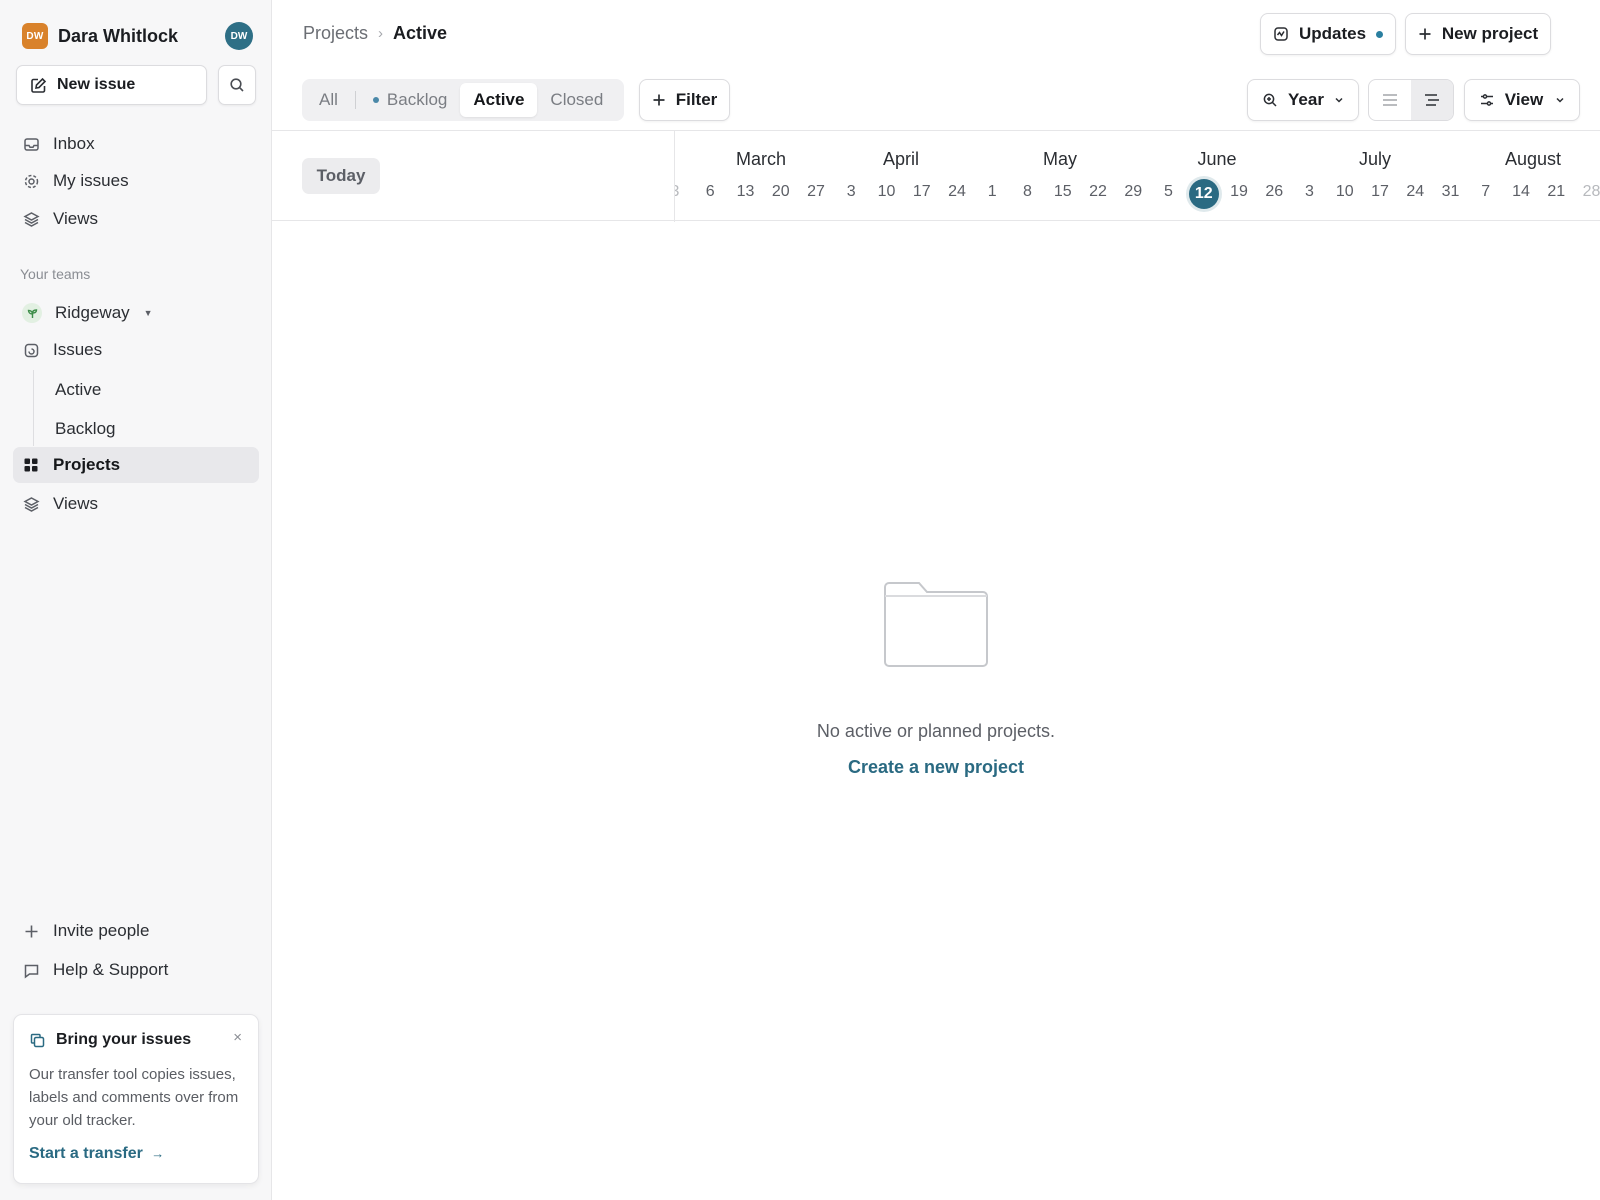 This screenshot has height=1200, width=1600. I want to click on breadcrumb-current: Active, so click(420, 33).